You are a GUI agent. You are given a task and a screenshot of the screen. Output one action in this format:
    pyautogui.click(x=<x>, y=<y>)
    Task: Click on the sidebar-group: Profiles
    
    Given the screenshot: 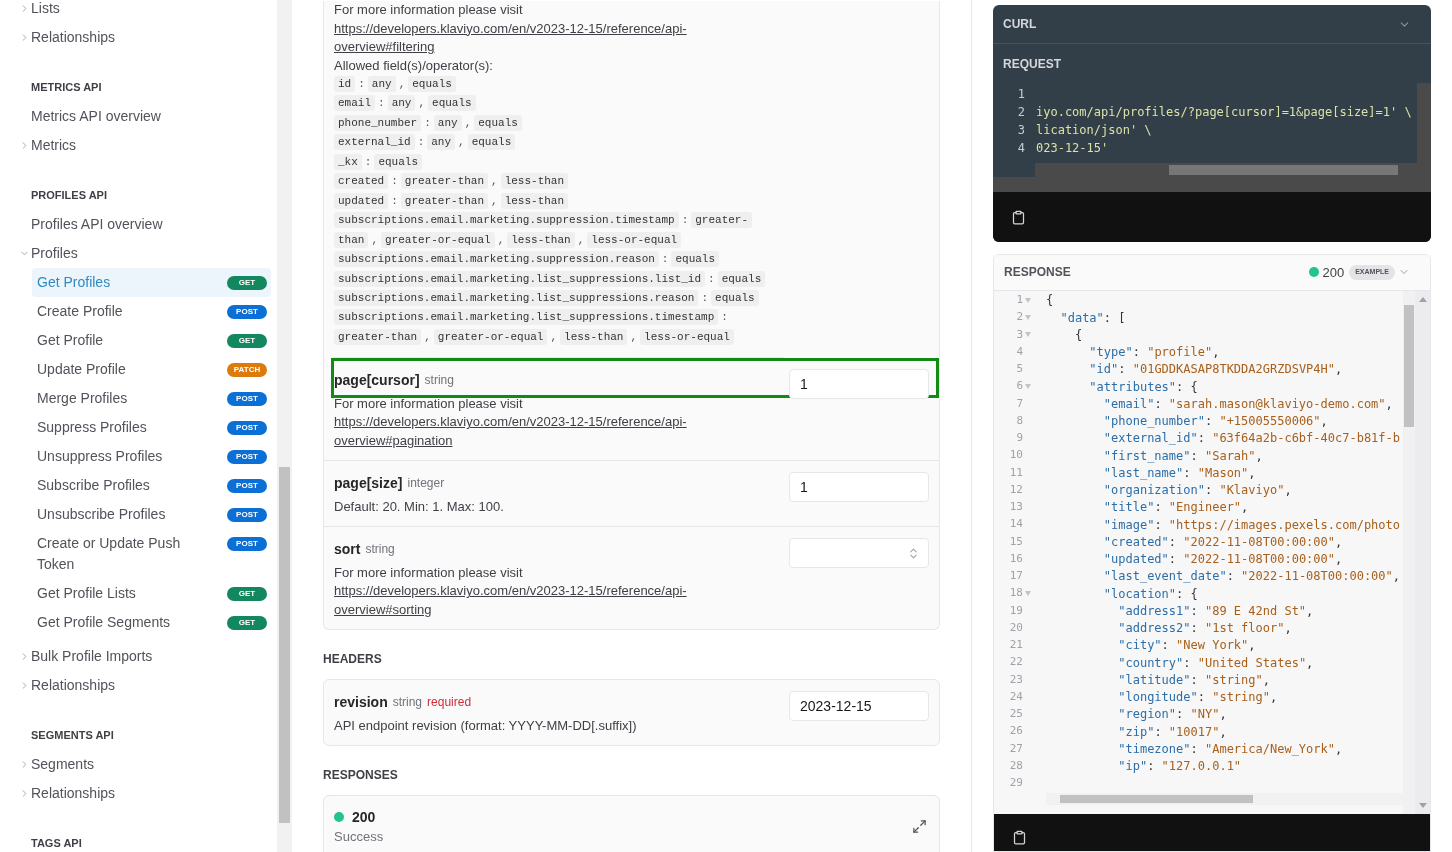 What is the action you would take?
    pyautogui.click(x=54, y=253)
    